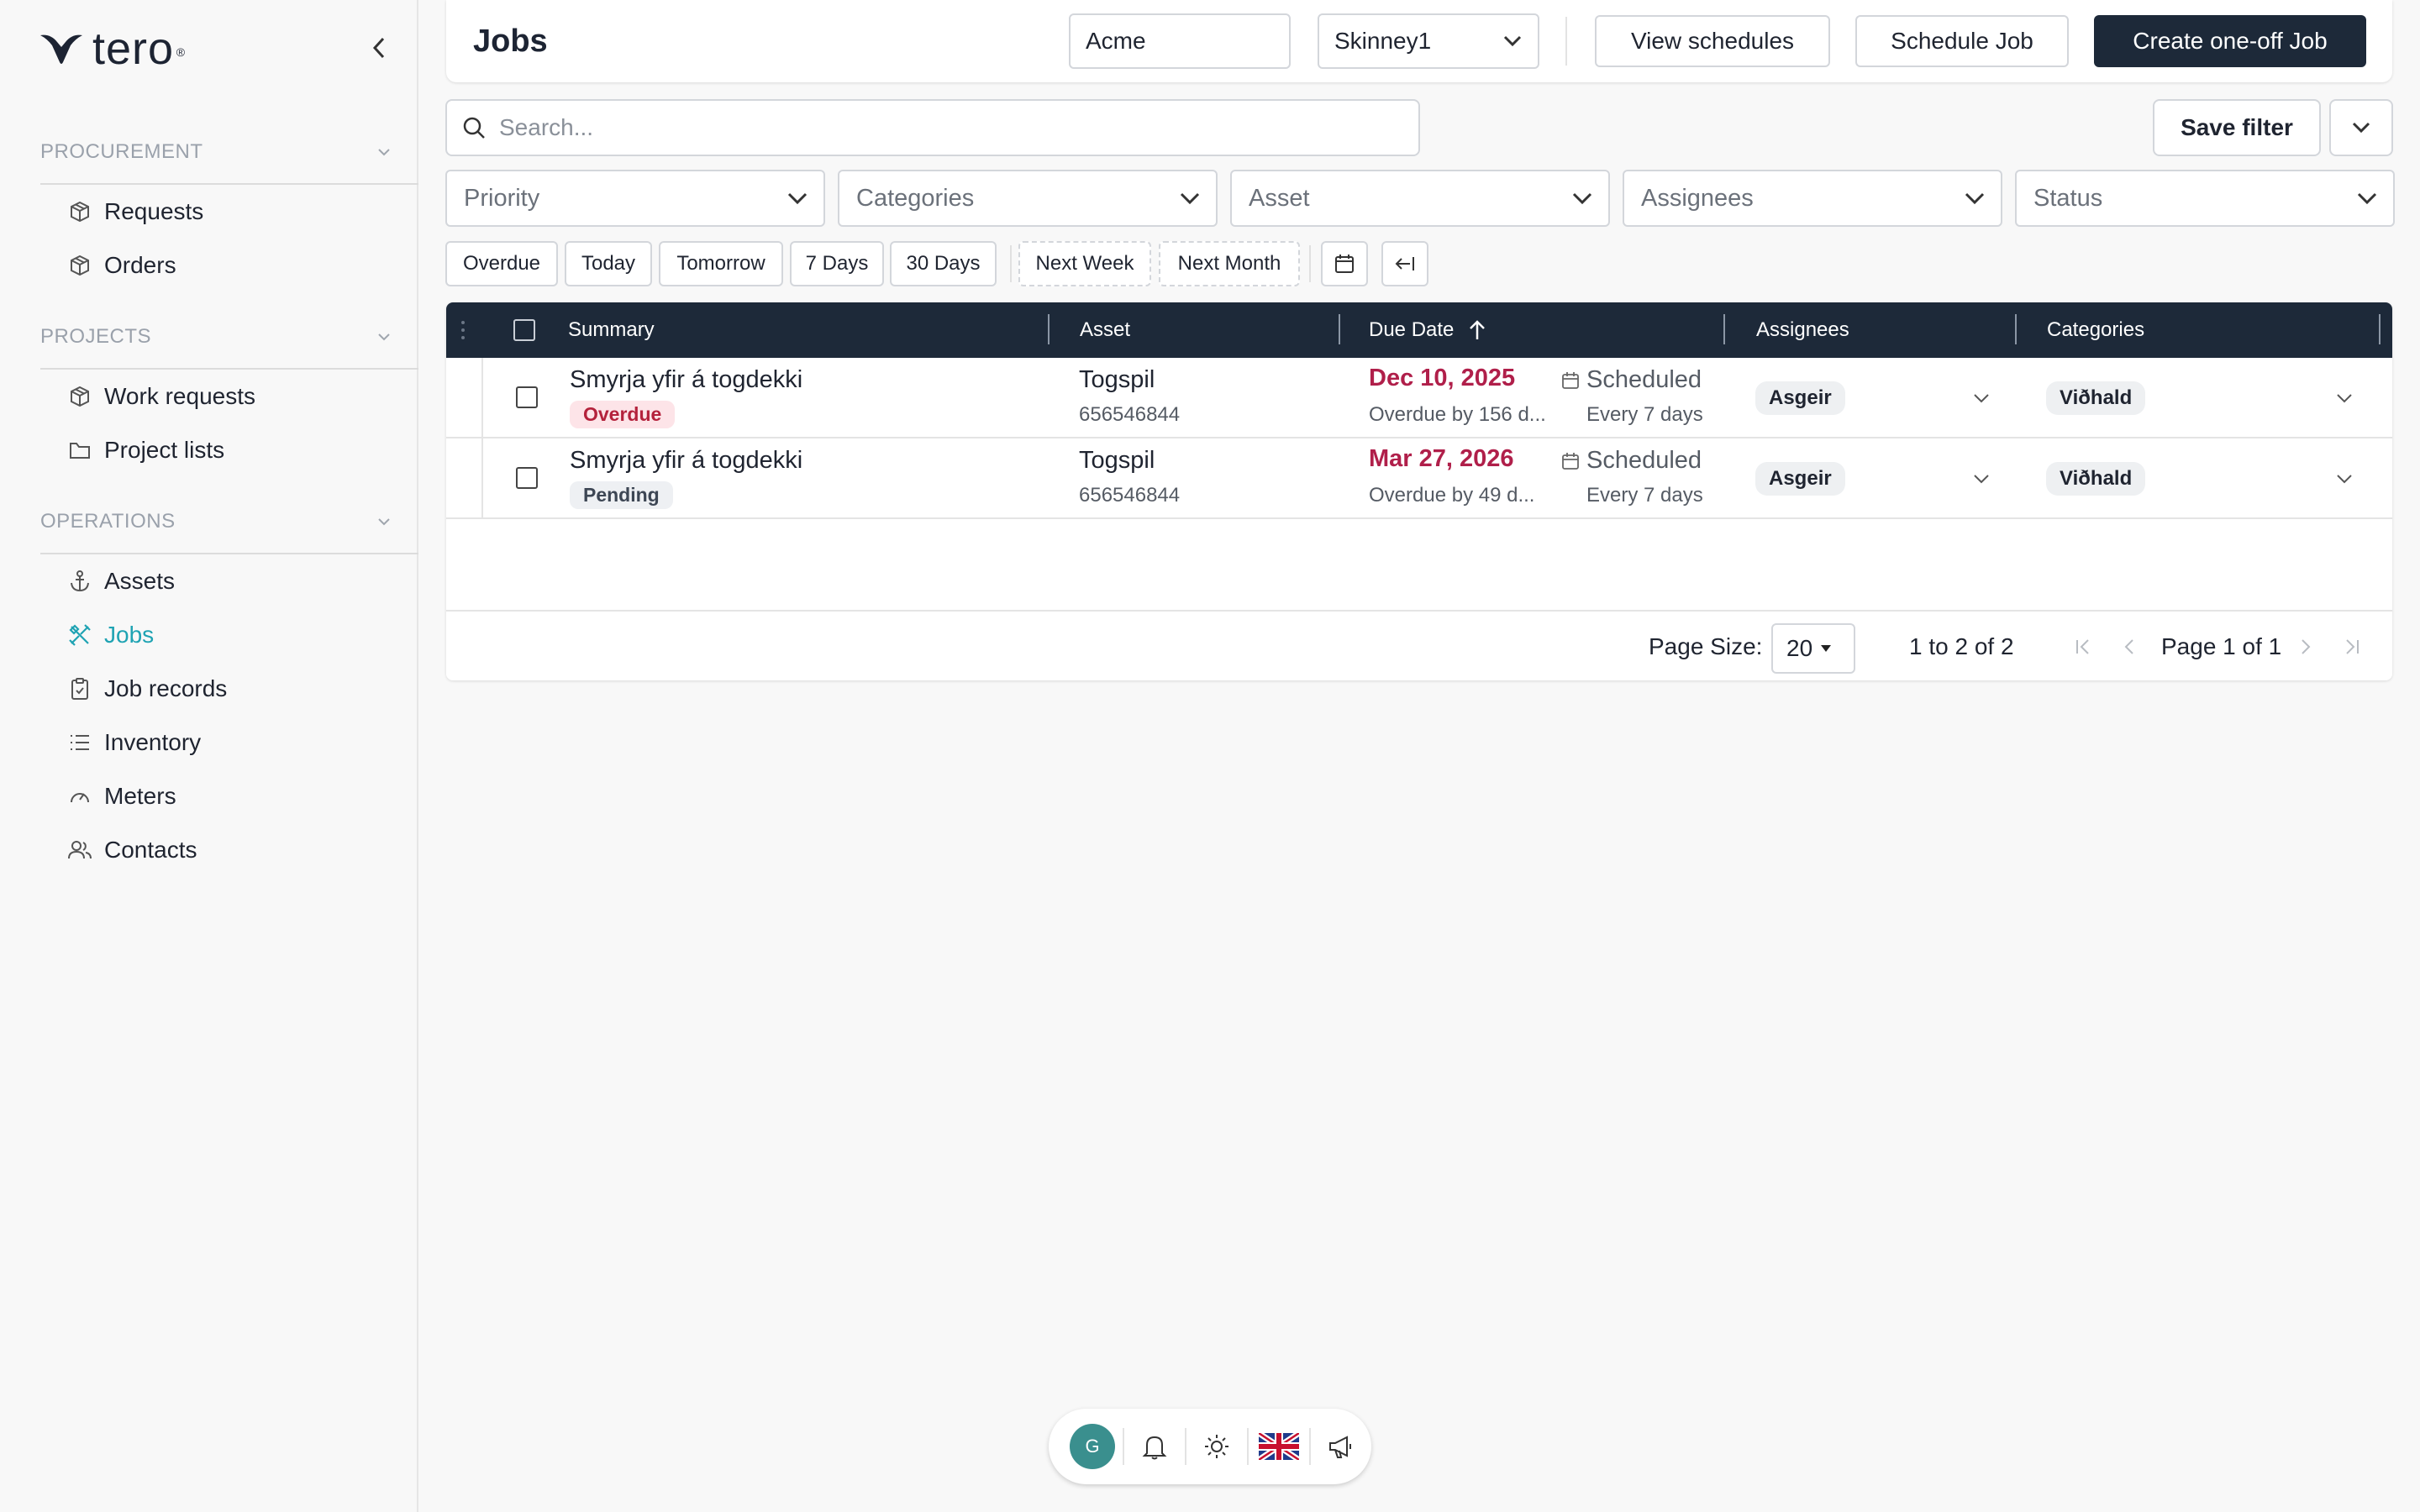 This screenshot has width=2420, height=1512. What do you see at coordinates (1812, 198) in the screenshot?
I see `assignees-filter: Assignees` at bounding box center [1812, 198].